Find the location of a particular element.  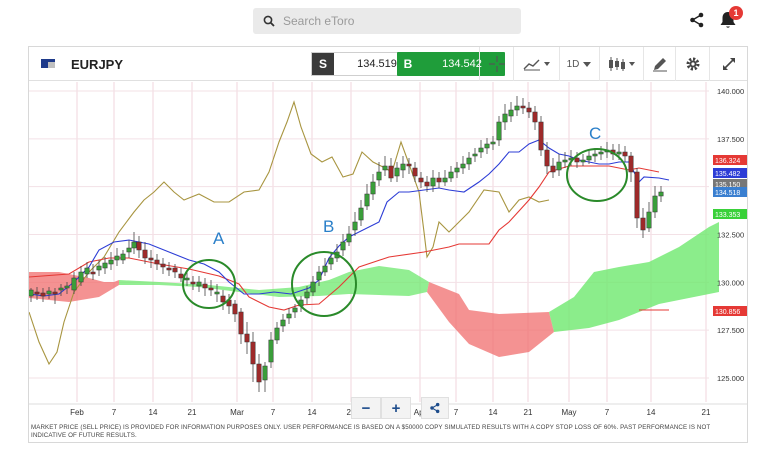

draw-tool-button is located at coordinates (659, 64).